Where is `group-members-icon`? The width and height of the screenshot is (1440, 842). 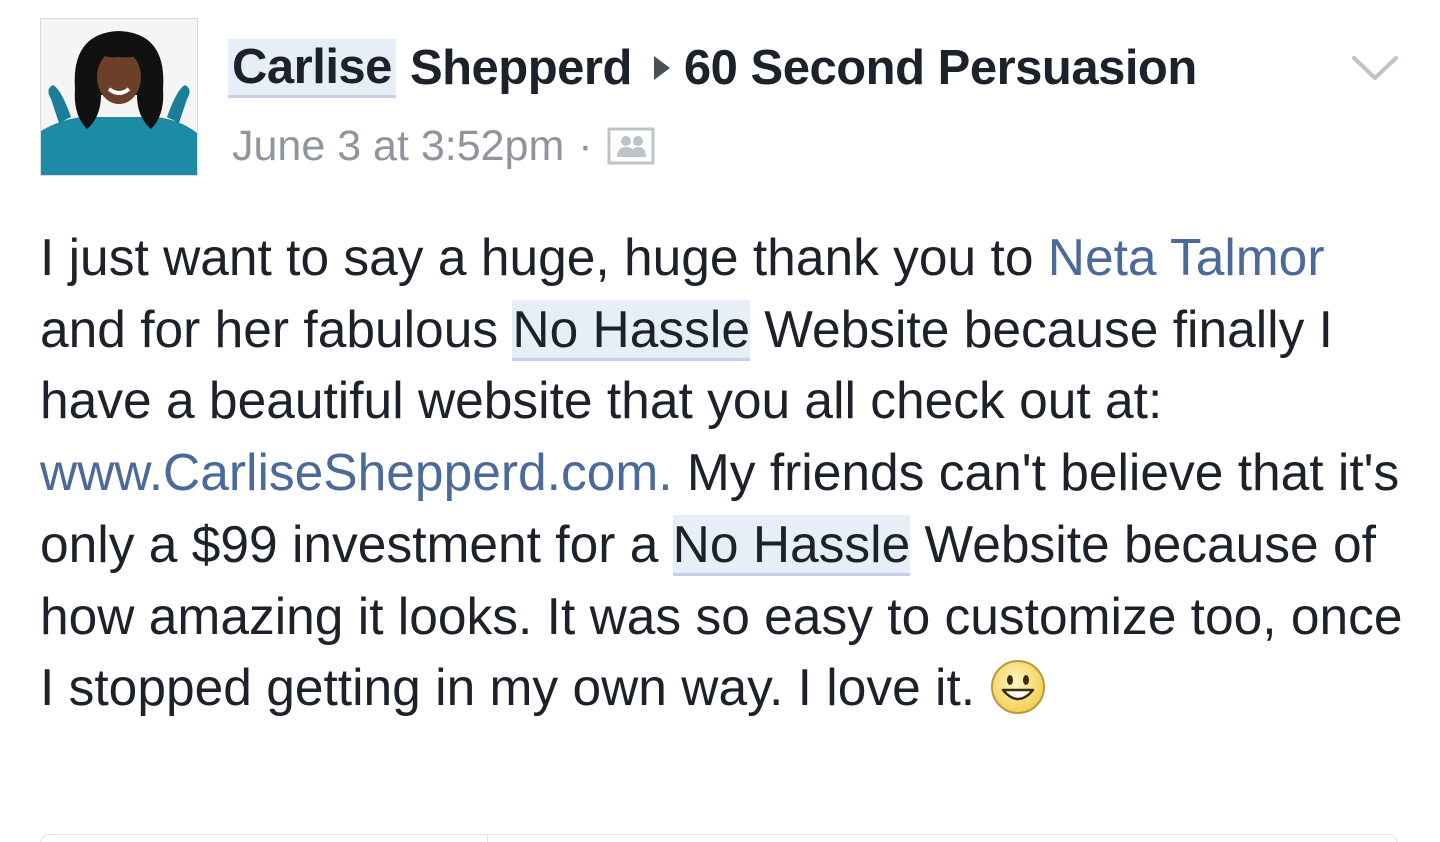 group-members-icon is located at coordinates (631, 146).